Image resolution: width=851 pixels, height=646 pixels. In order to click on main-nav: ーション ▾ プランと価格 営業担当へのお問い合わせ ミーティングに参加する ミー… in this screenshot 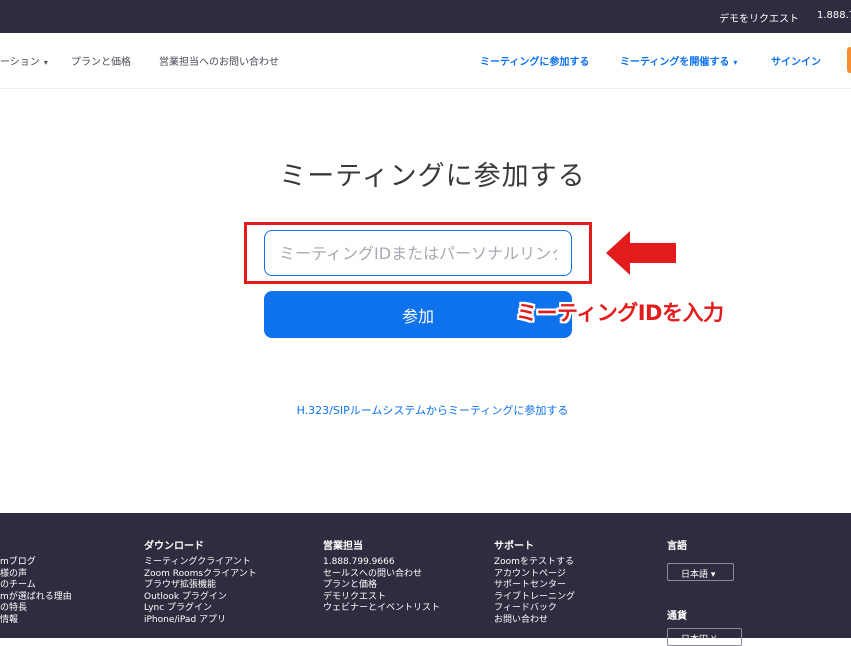, I will do `click(425, 61)`.